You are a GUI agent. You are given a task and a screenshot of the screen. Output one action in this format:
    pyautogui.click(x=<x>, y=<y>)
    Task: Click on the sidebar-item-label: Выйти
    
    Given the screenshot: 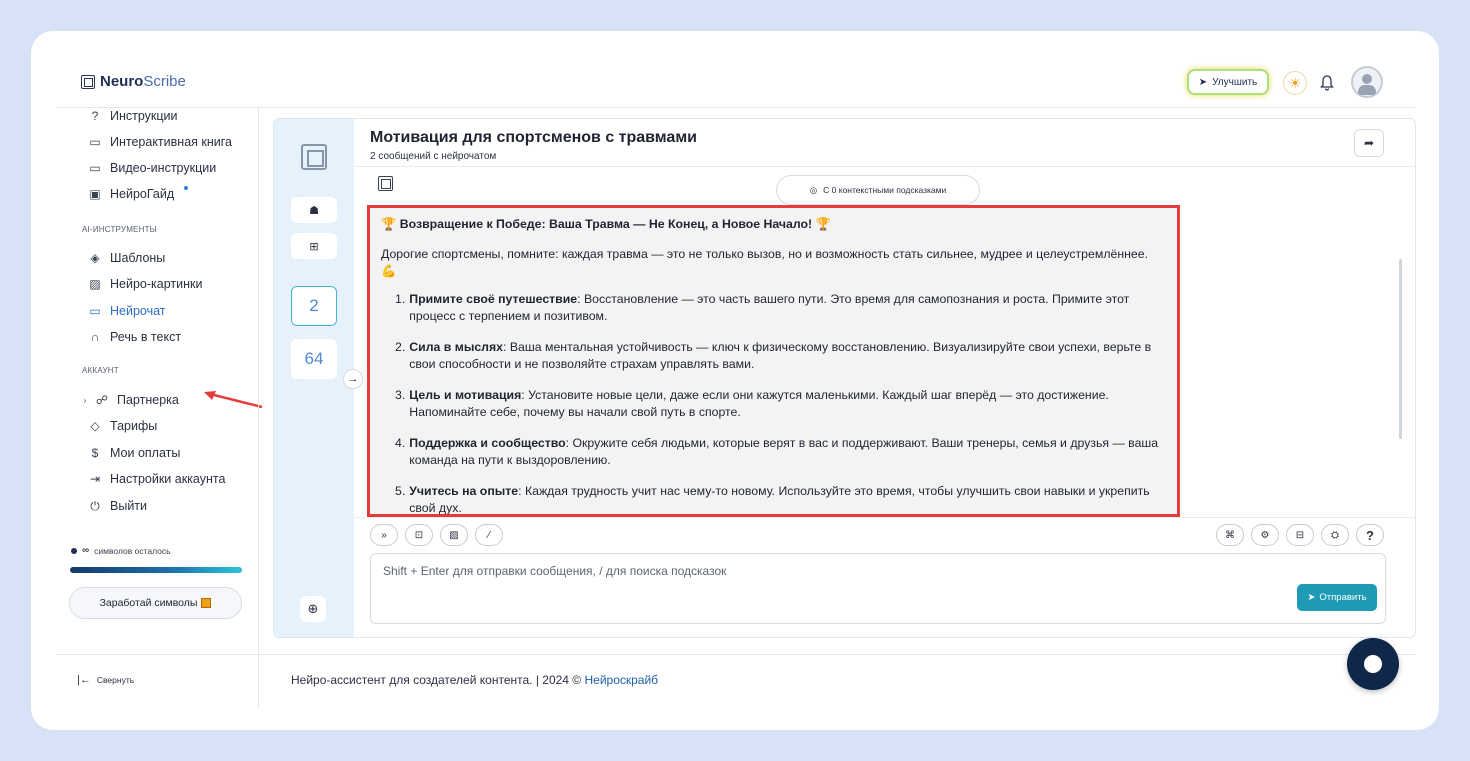 What is the action you would take?
    pyautogui.click(x=129, y=506)
    